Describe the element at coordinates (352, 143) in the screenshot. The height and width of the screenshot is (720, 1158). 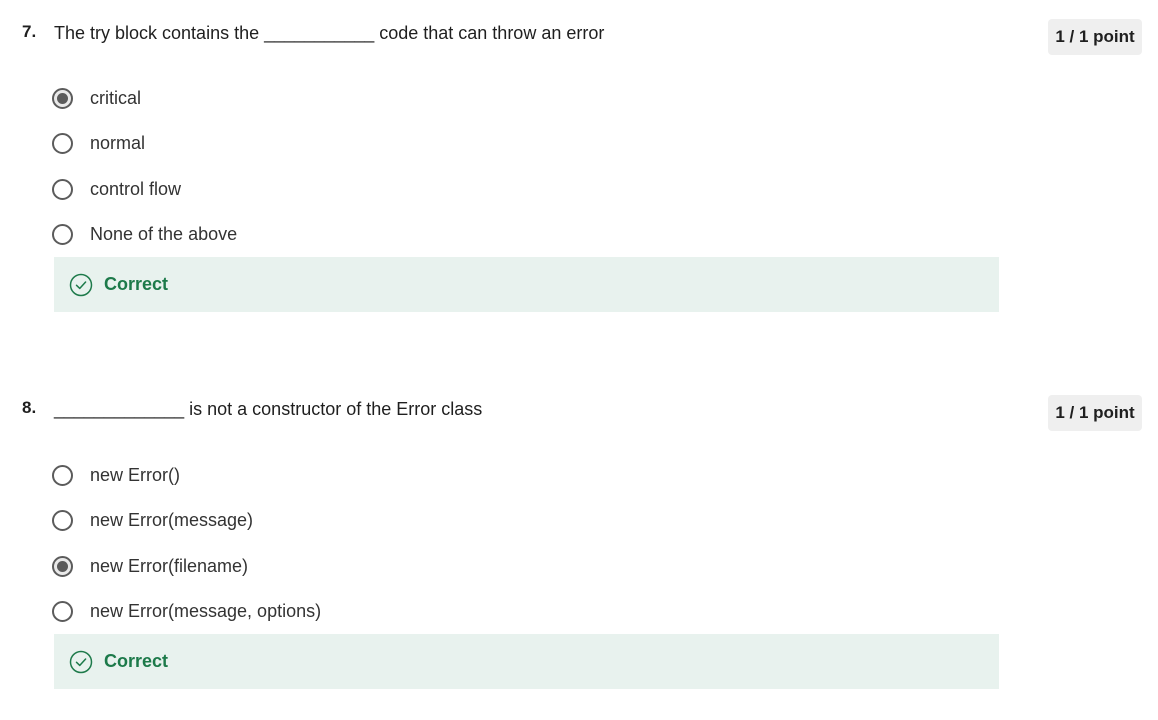
I see `option-normal: normal` at that location.